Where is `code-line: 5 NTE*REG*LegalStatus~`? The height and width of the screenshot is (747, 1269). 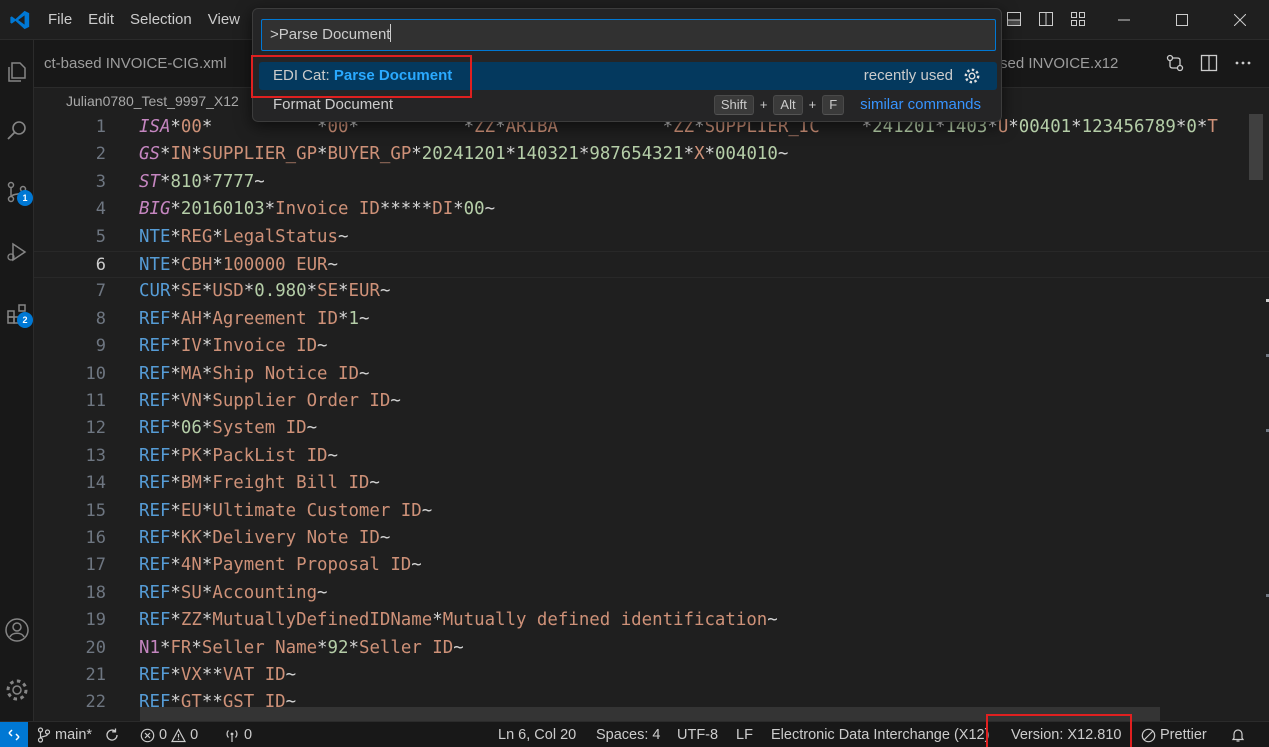 code-line: 5 NTE*REG*LegalStatus~ is located at coordinates (651, 237).